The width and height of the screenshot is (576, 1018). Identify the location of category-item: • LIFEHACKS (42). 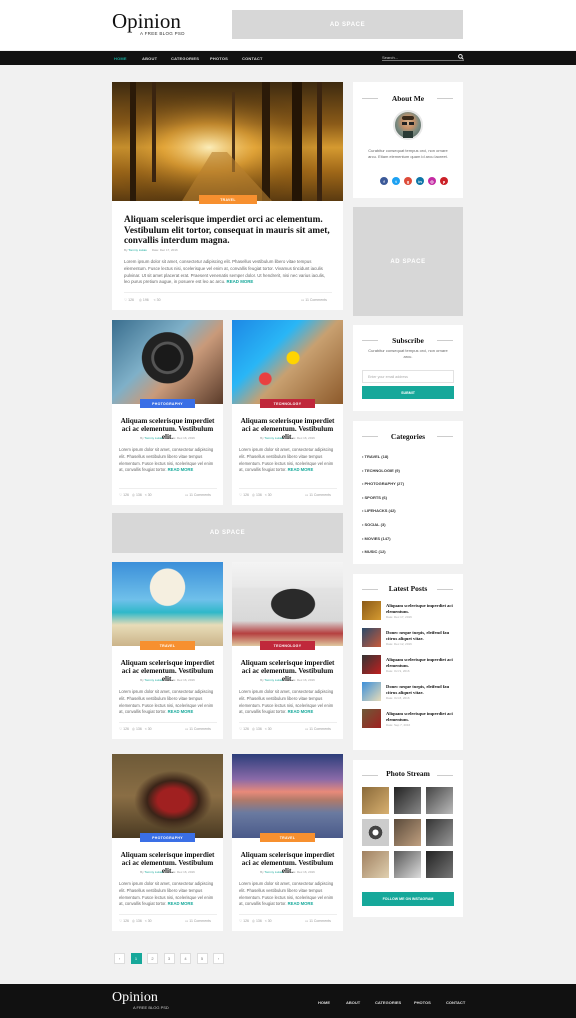
(379, 510).